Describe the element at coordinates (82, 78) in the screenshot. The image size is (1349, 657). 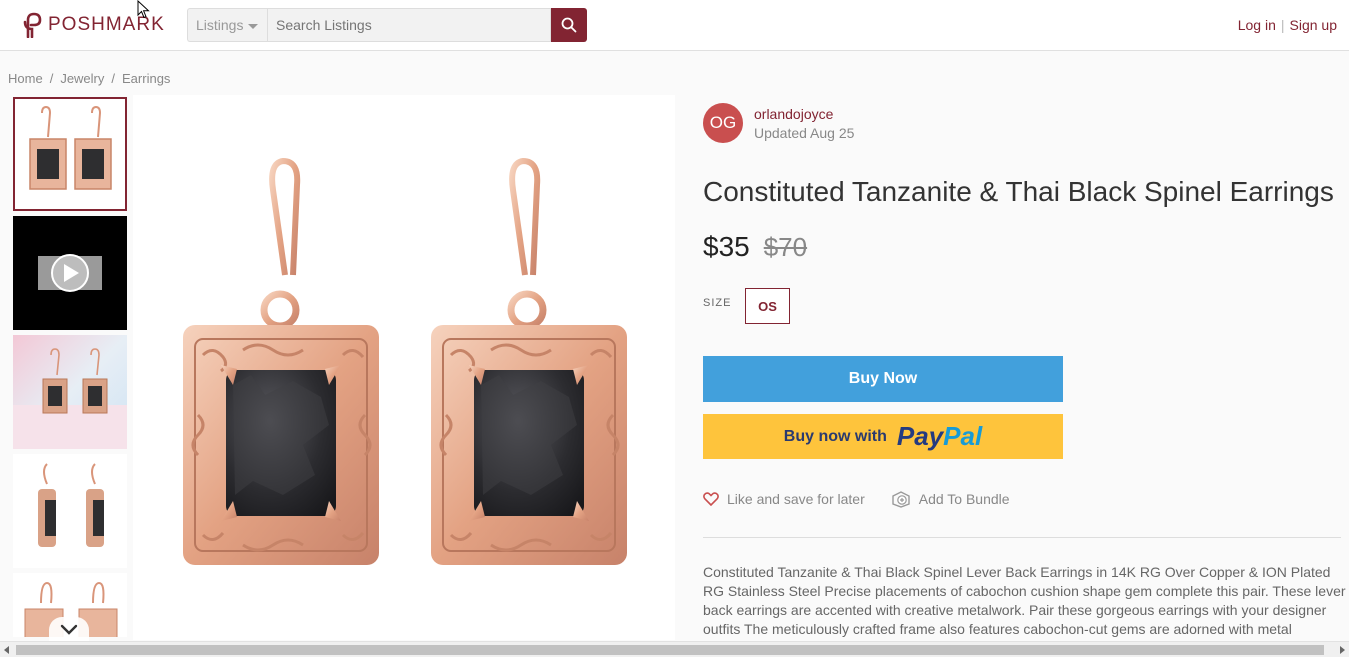
I see `breadcrumb-jewelry: Jewelry` at that location.